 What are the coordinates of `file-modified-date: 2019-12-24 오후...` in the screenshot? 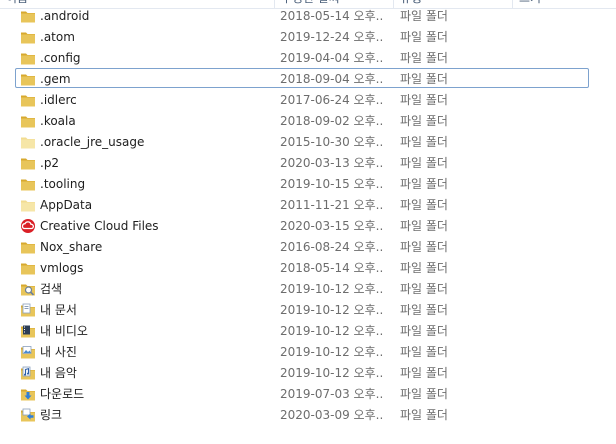 It's located at (332, 37).